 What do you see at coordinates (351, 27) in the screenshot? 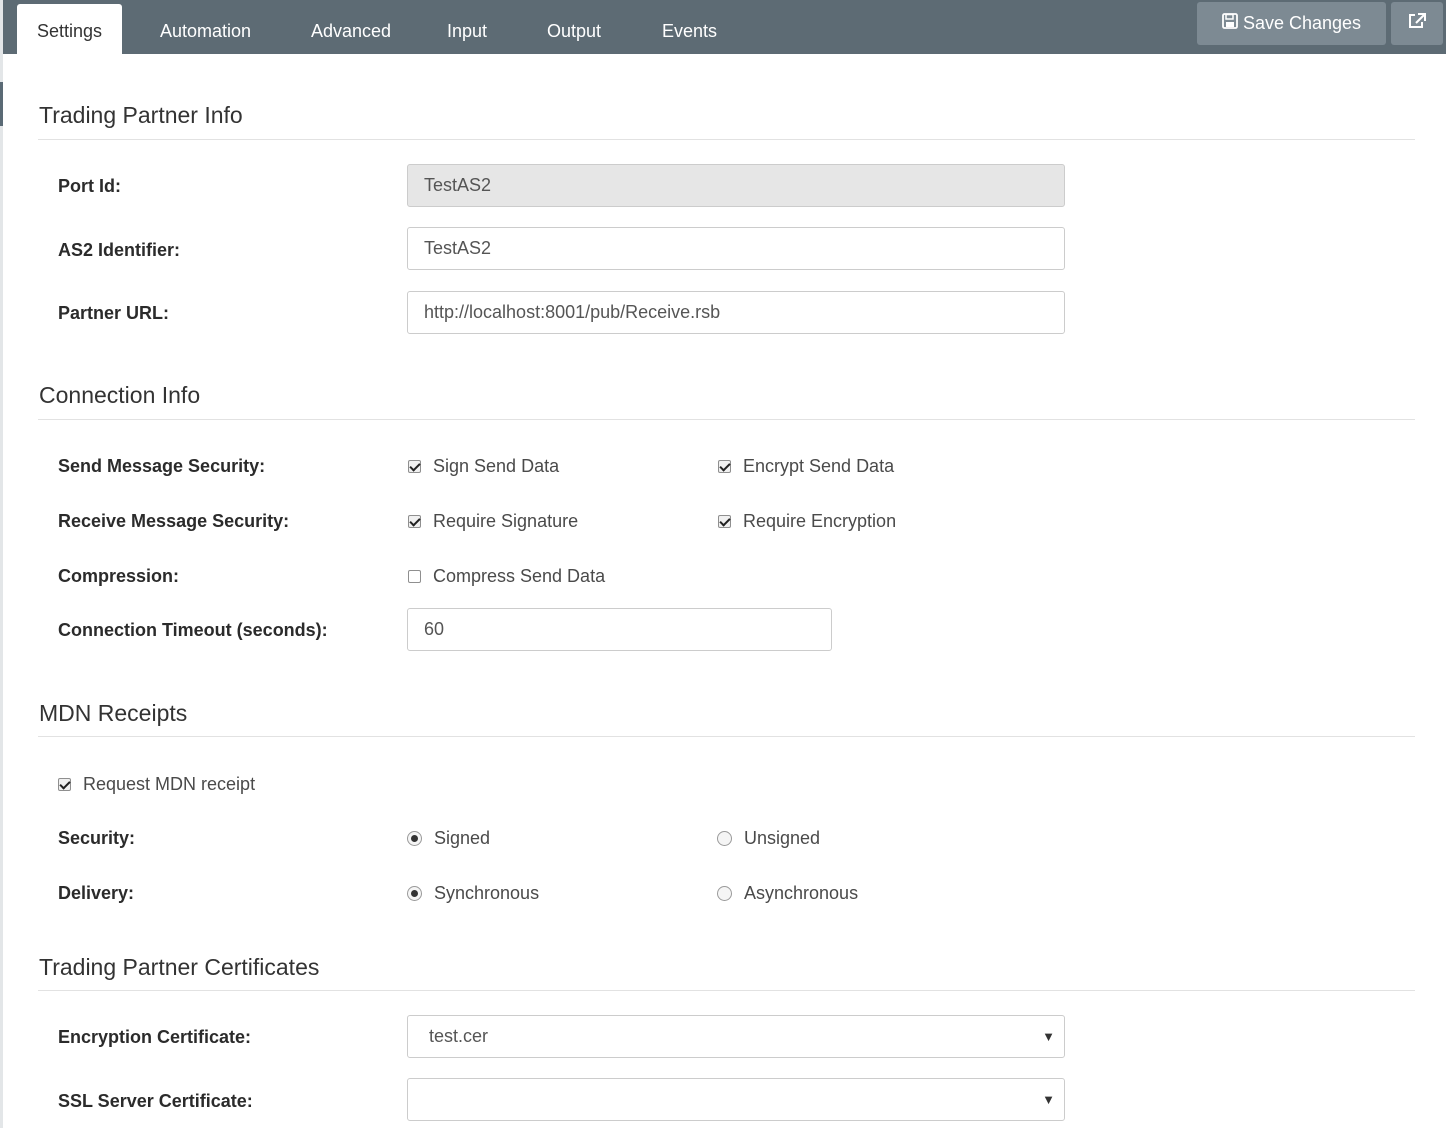
I see `tab-advanced: Advanced` at bounding box center [351, 27].